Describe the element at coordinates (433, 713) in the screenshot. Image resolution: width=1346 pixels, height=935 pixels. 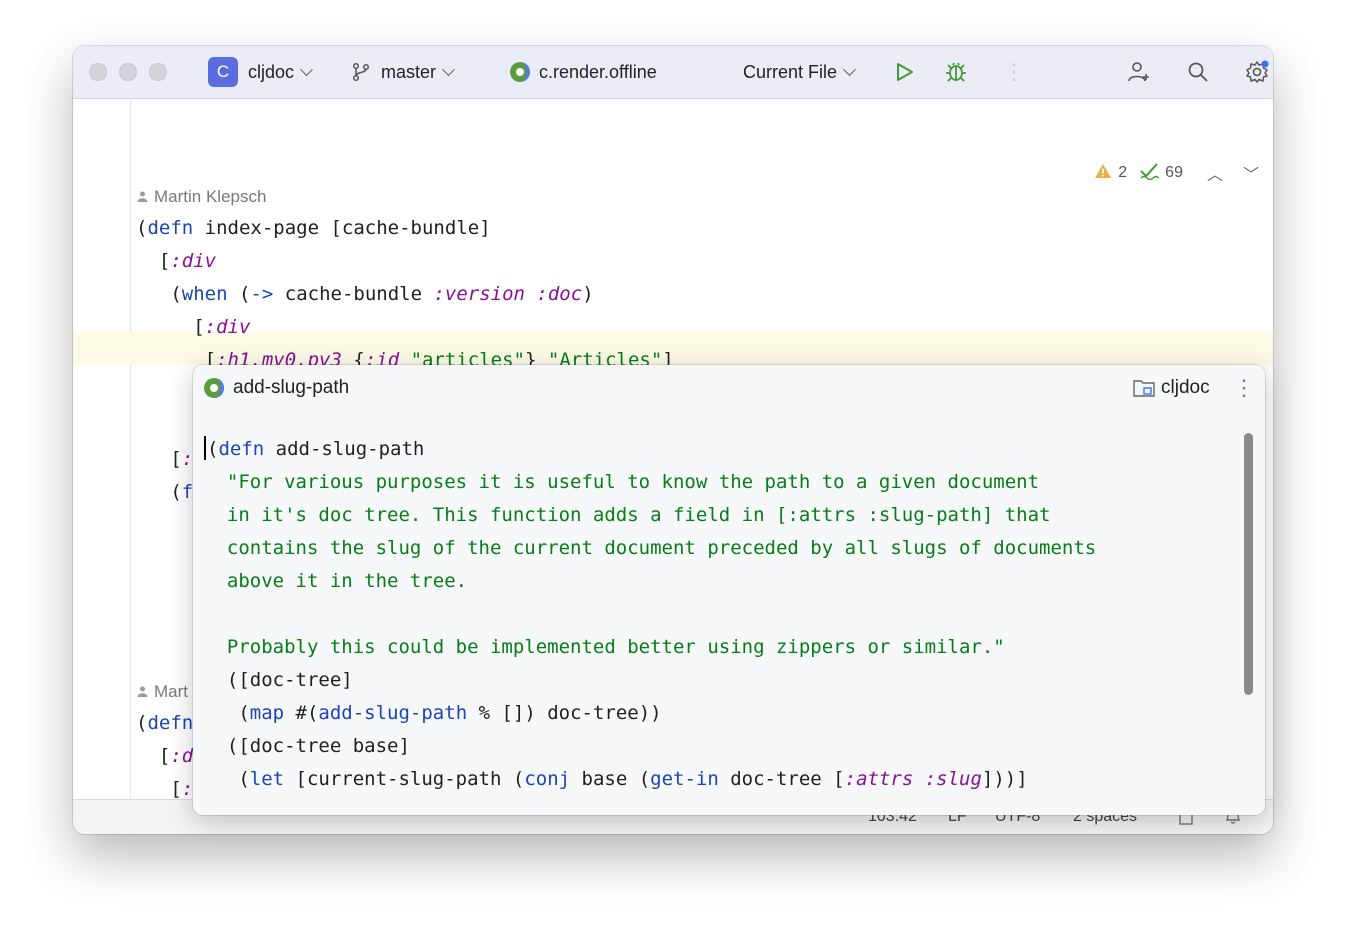
I see `doc-line: (map #(add-slug-path % []) doc-tree))` at that location.